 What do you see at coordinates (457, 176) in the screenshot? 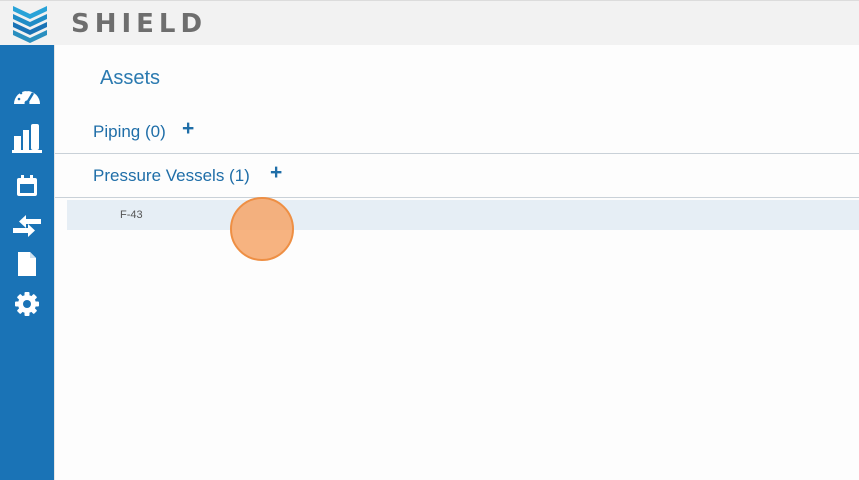
I see `section-pressure-vessels: Pressure Vessels (1) +` at bounding box center [457, 176].